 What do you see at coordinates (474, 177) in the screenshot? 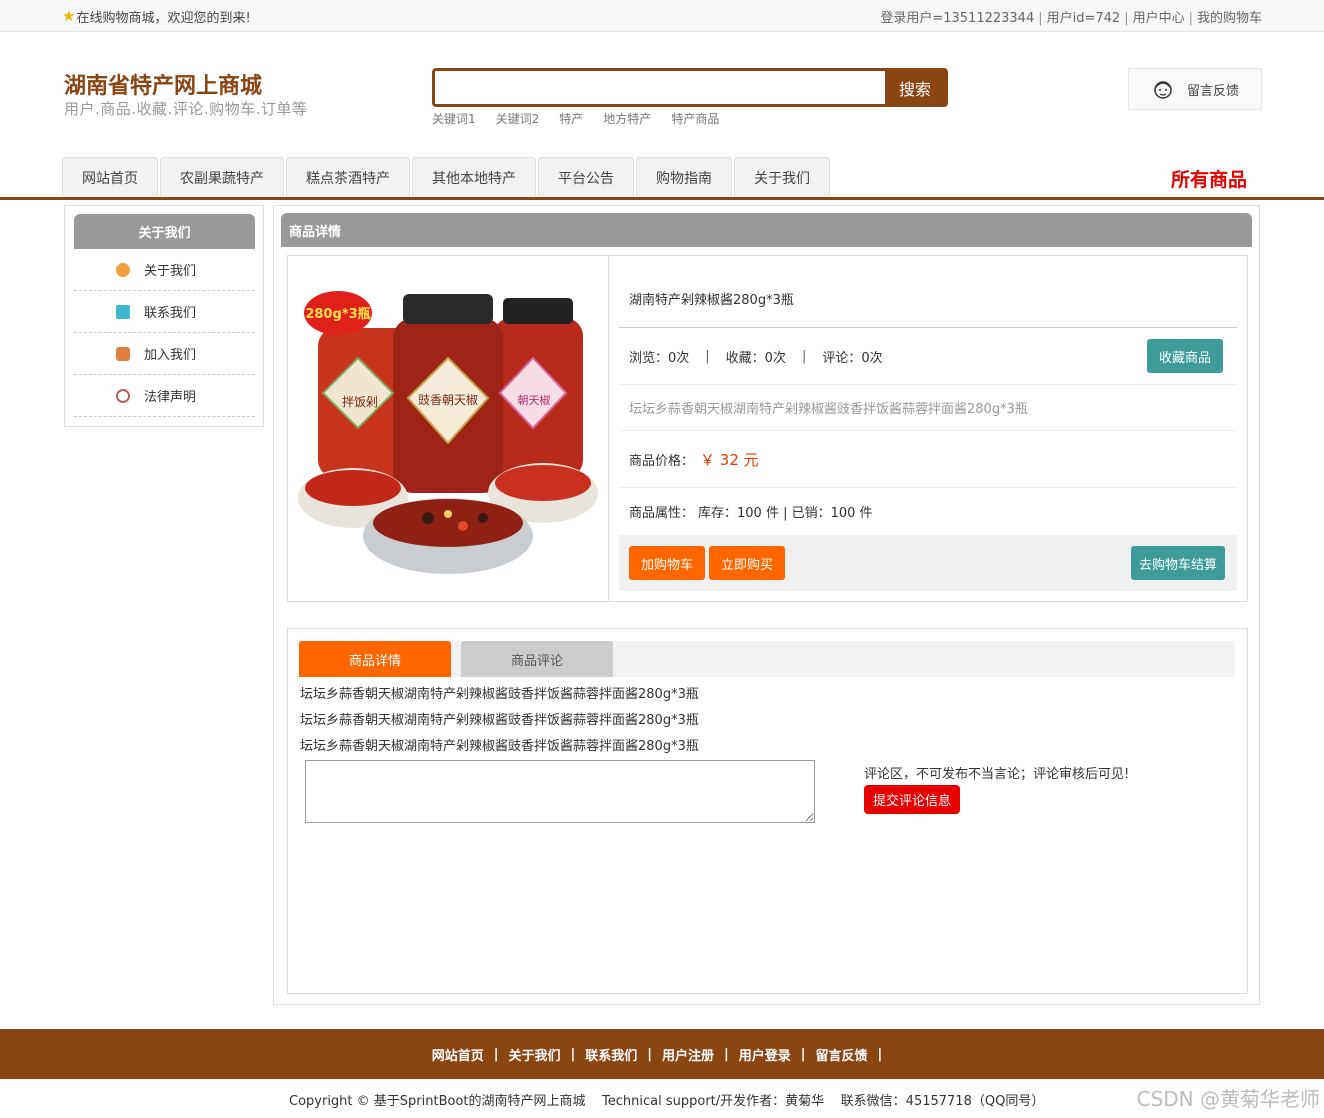
I see `nav-tab-local: 其他本地特产` at bounding box center [474, 177].